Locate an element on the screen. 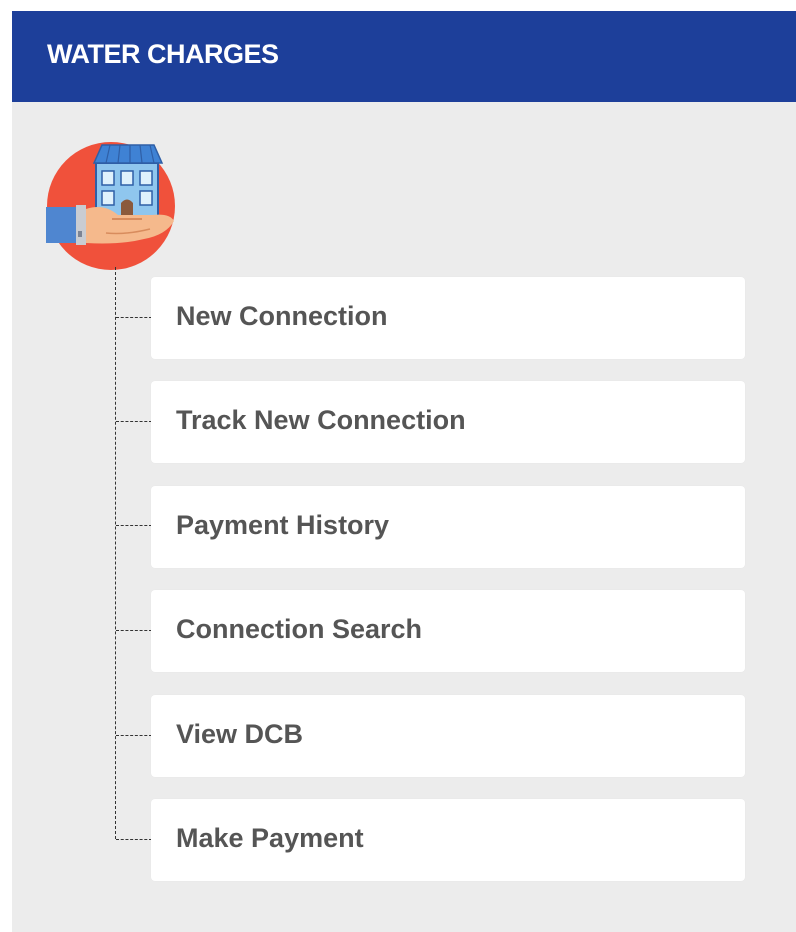 The width and height of the screenshot is (796, 932). menu-item-label: Connection Search is located at coordinates (299, 629).